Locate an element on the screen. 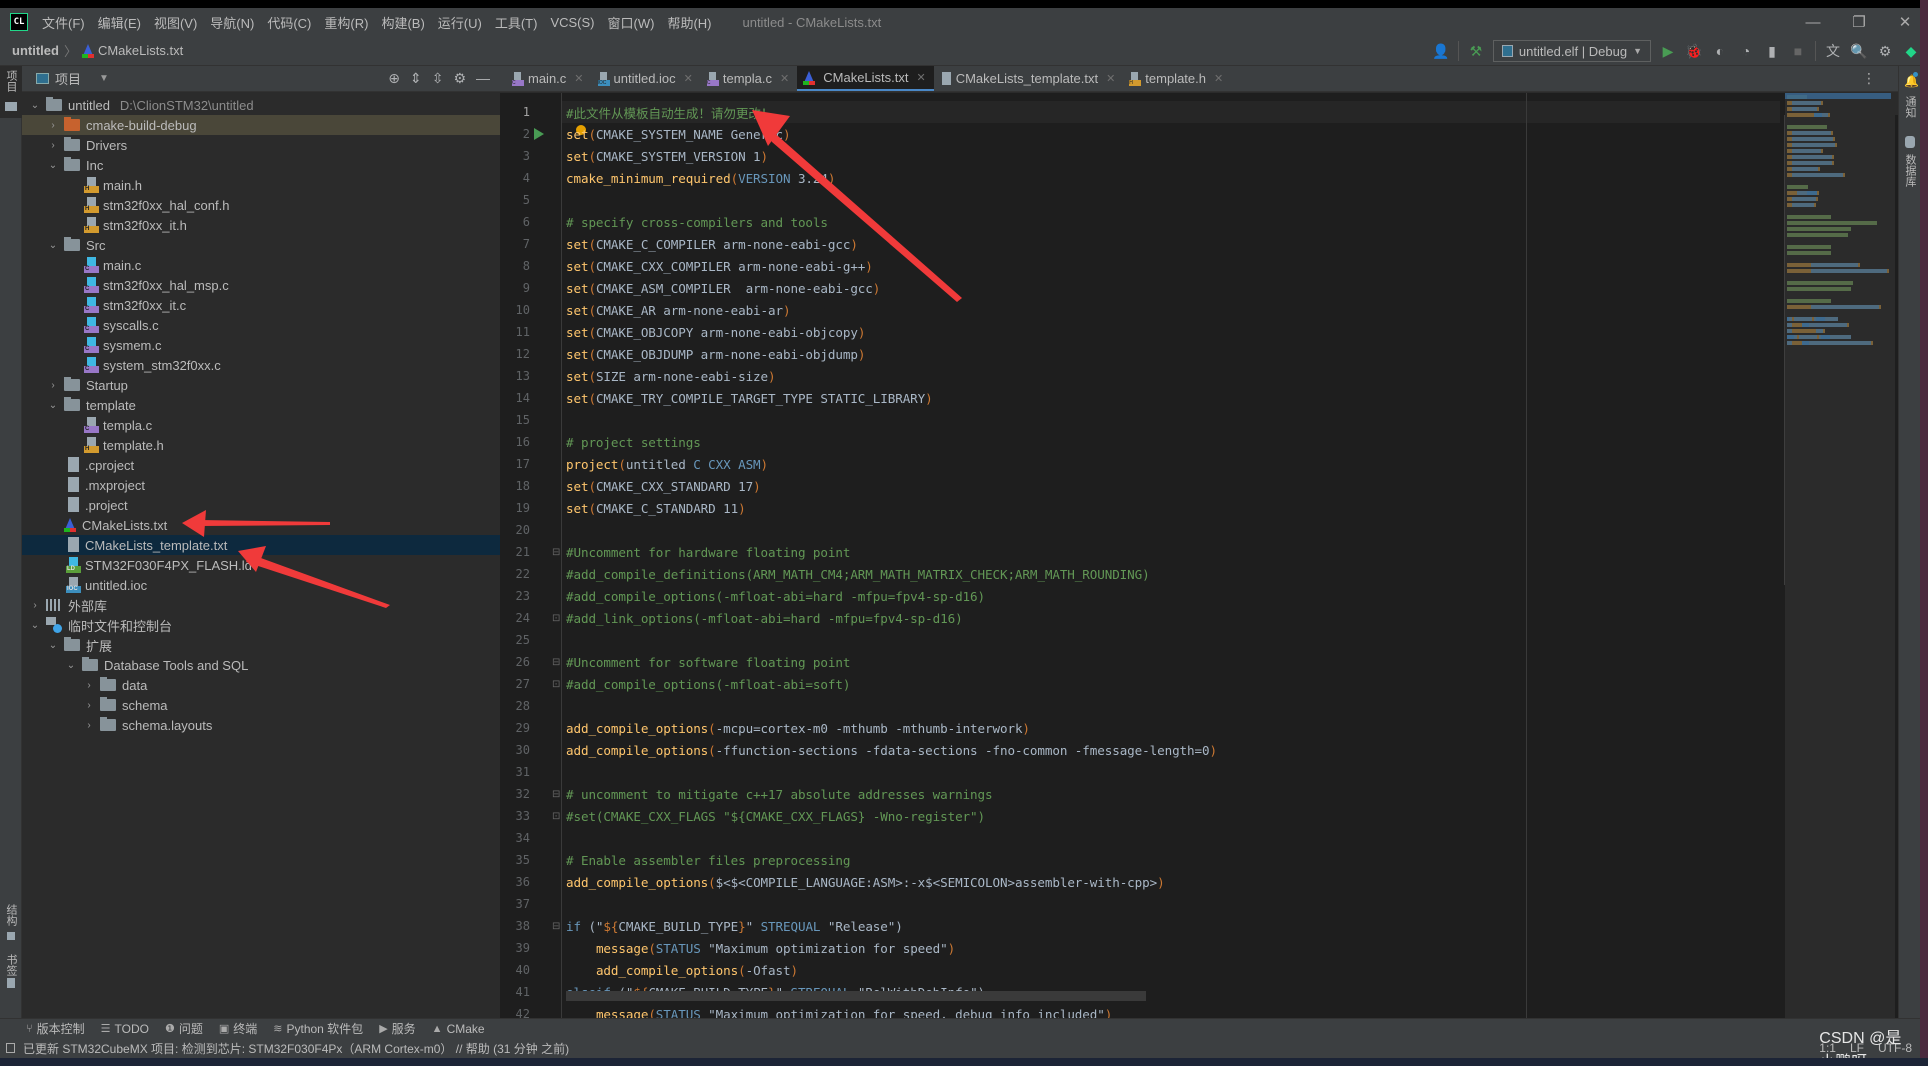  line-number: 9 is located at coordinates (515, 288).